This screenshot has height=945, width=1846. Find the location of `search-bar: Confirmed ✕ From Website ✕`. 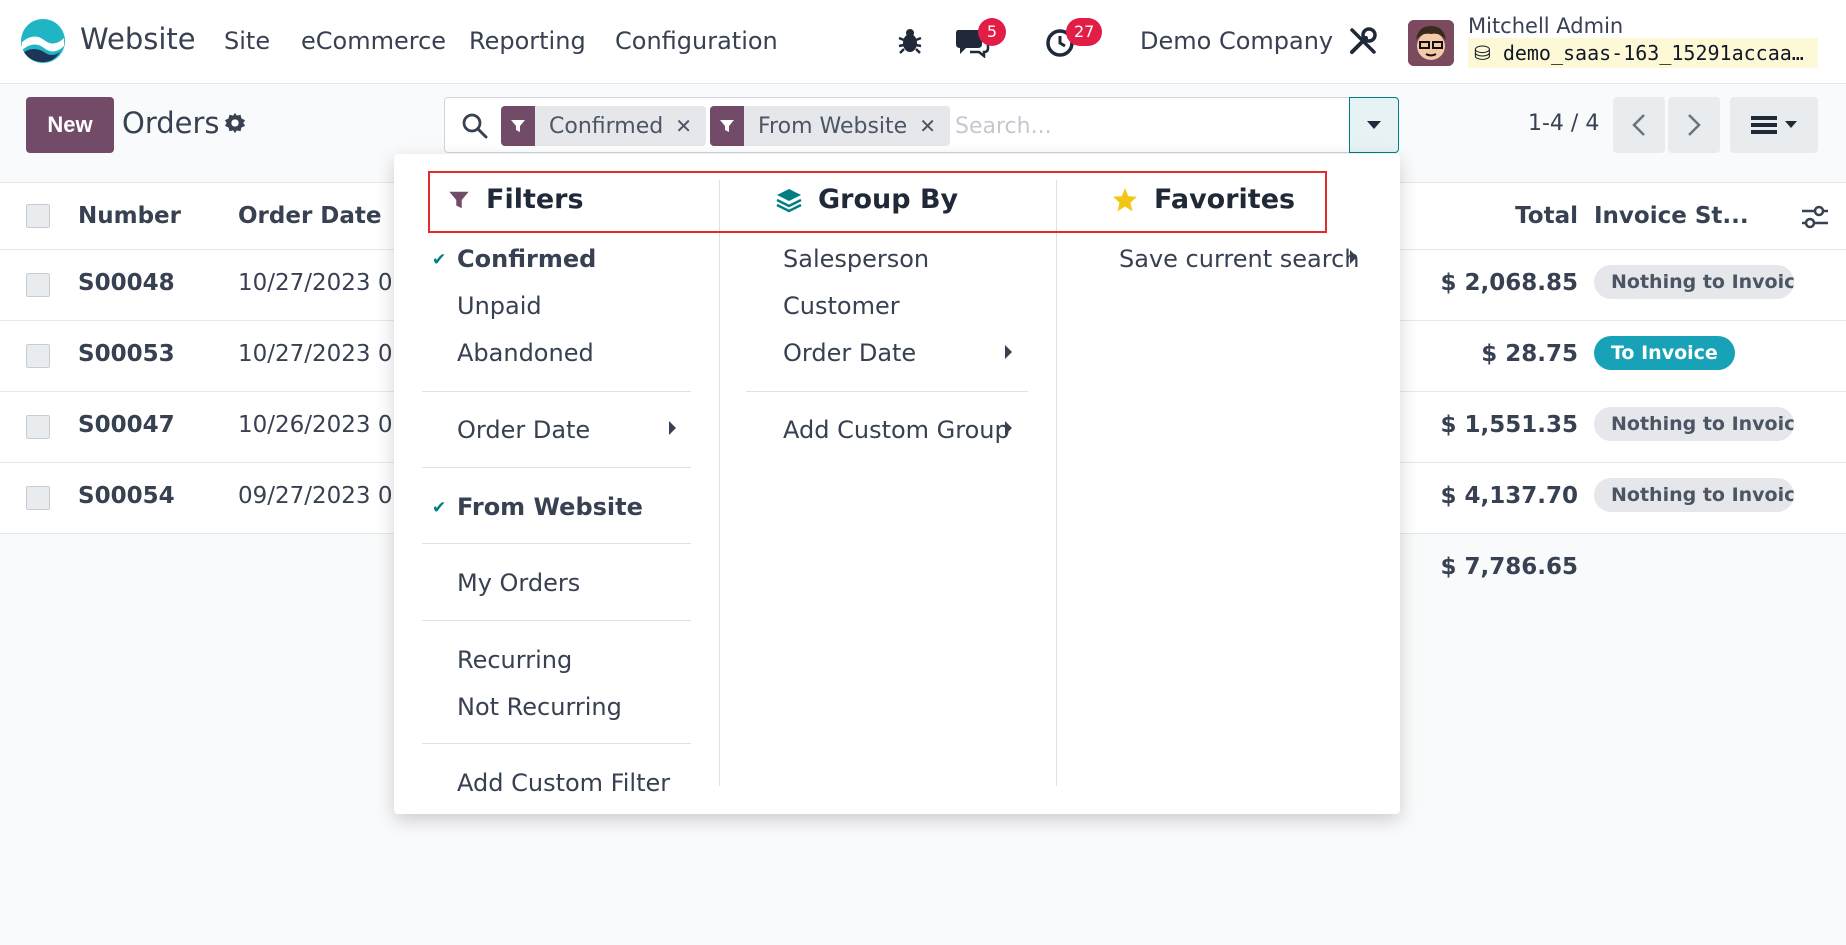

search-bar: Confirmed ✕ From Website ✕ is located at coordinates (897, 125).